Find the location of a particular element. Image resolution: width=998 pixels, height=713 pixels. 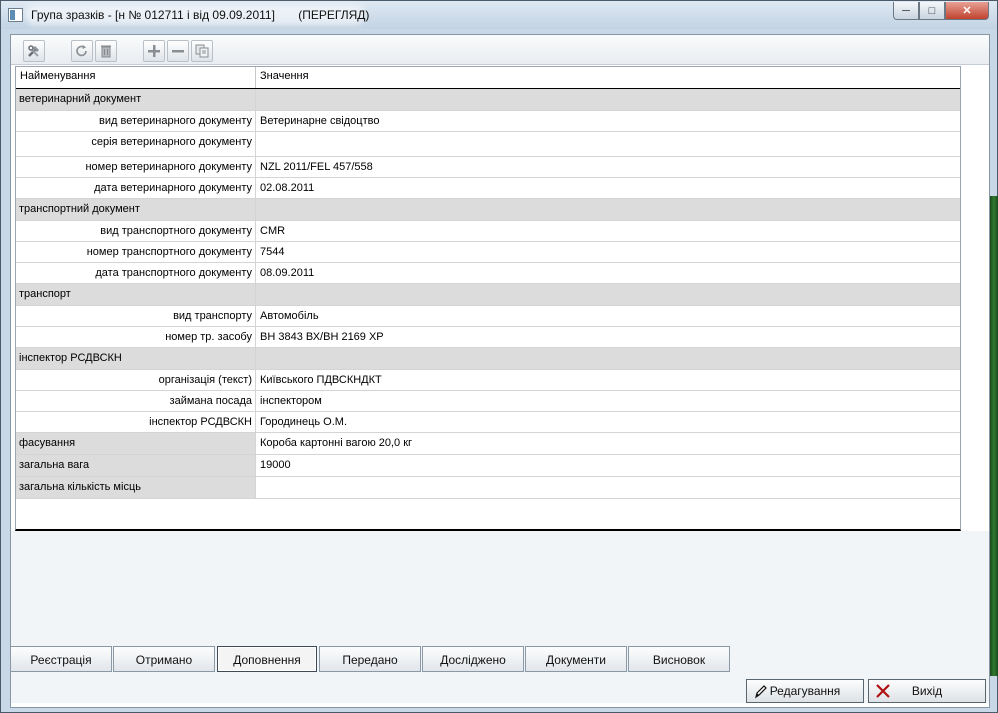

table-row: організація (текст) Київського ПДВСКНДКТ is located at coordinates (488, 380).